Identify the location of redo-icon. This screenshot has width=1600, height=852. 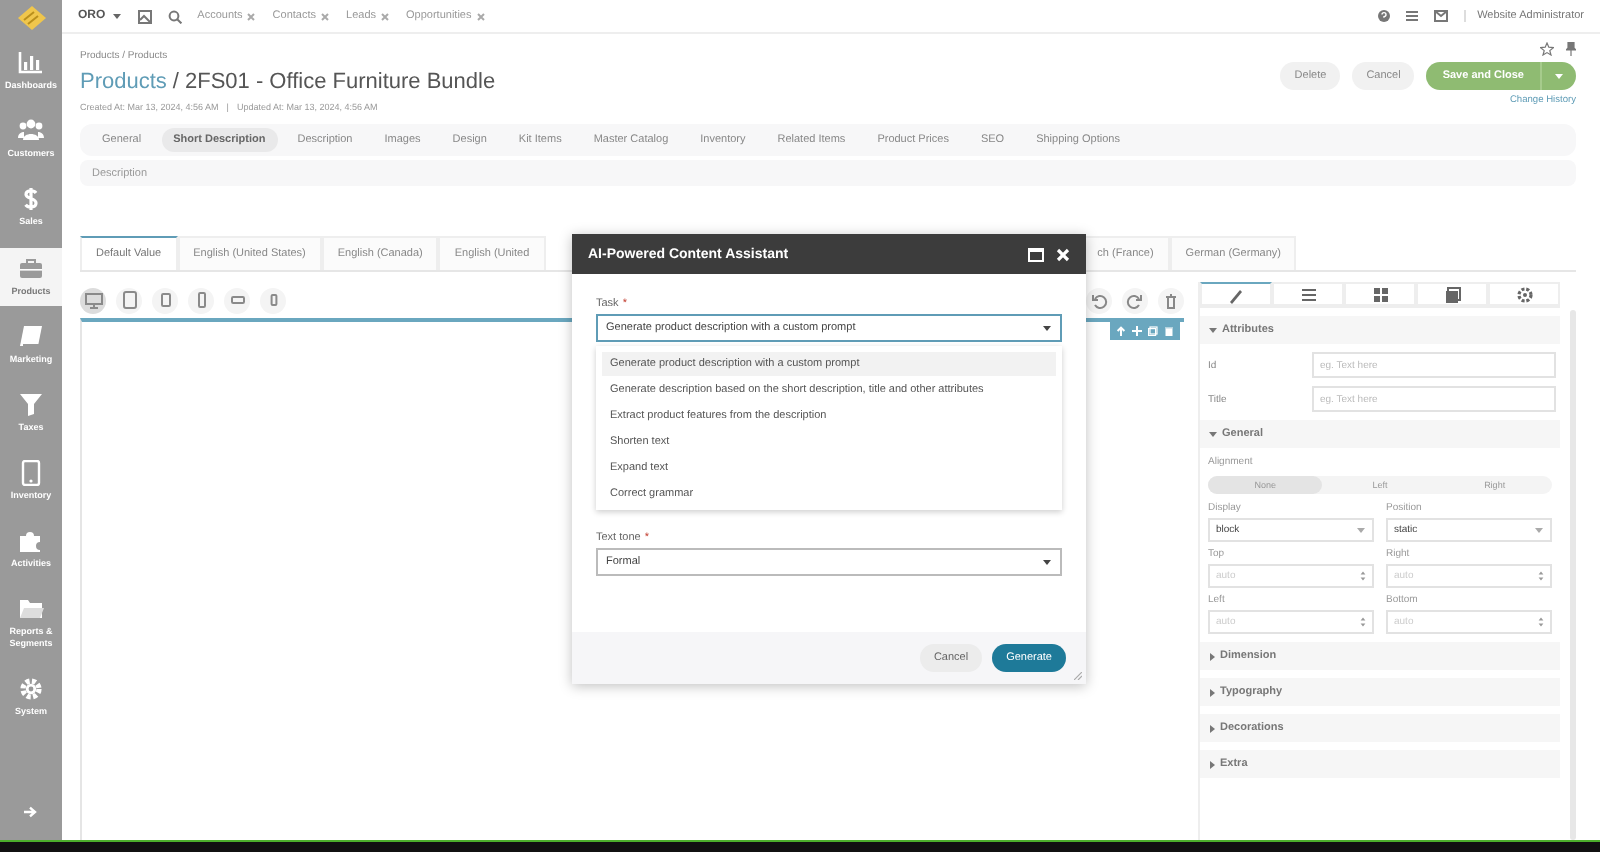
(1135, 300).